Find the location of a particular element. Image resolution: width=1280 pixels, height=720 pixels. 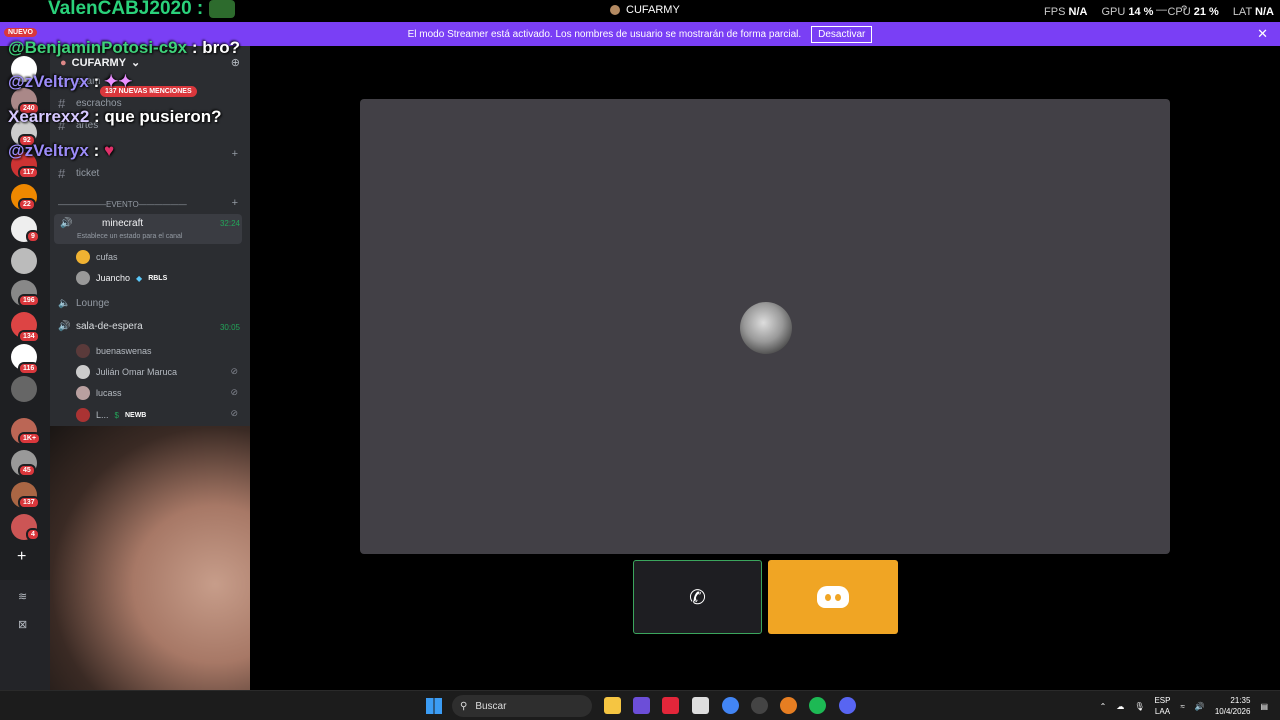

mention-badge: 117 is located at coordinates (29, 172).